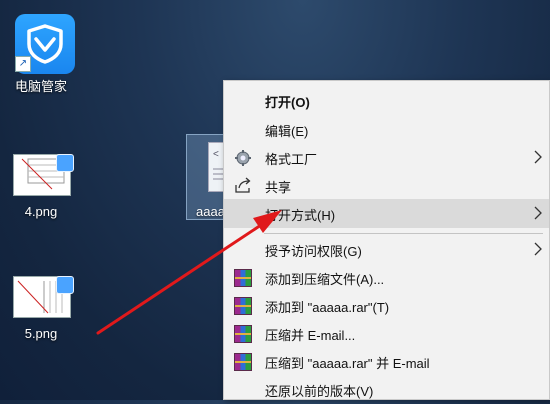 The height and width of the screenshot is (404, 550). Describe the element at coordinates (243, 157) in the screenshot. I see `format-factory-icon` at that location.